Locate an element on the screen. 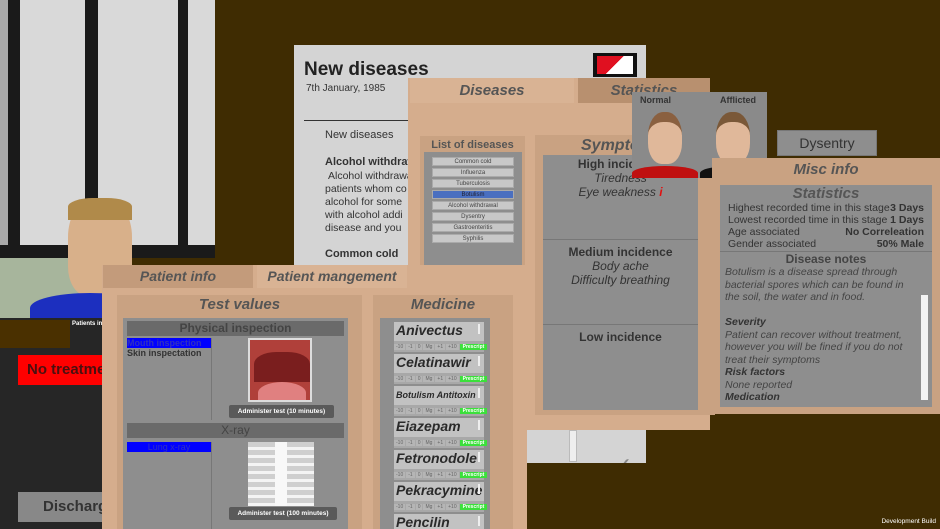  paper-date: 7th January, 1985 is located at coordinates (346, 88).